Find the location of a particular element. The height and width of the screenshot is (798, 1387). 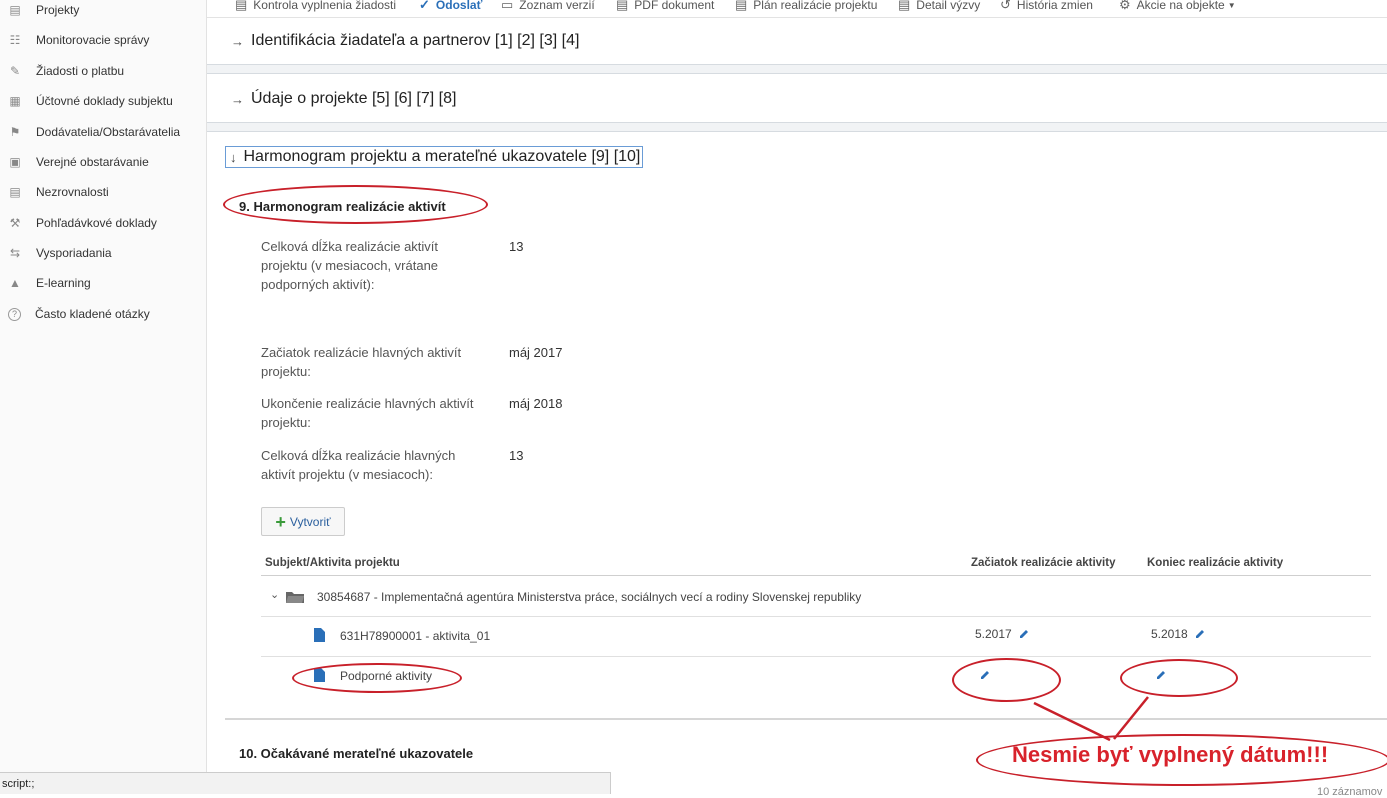

activity-start: 5.2017 is located at coordinates (993, 634).